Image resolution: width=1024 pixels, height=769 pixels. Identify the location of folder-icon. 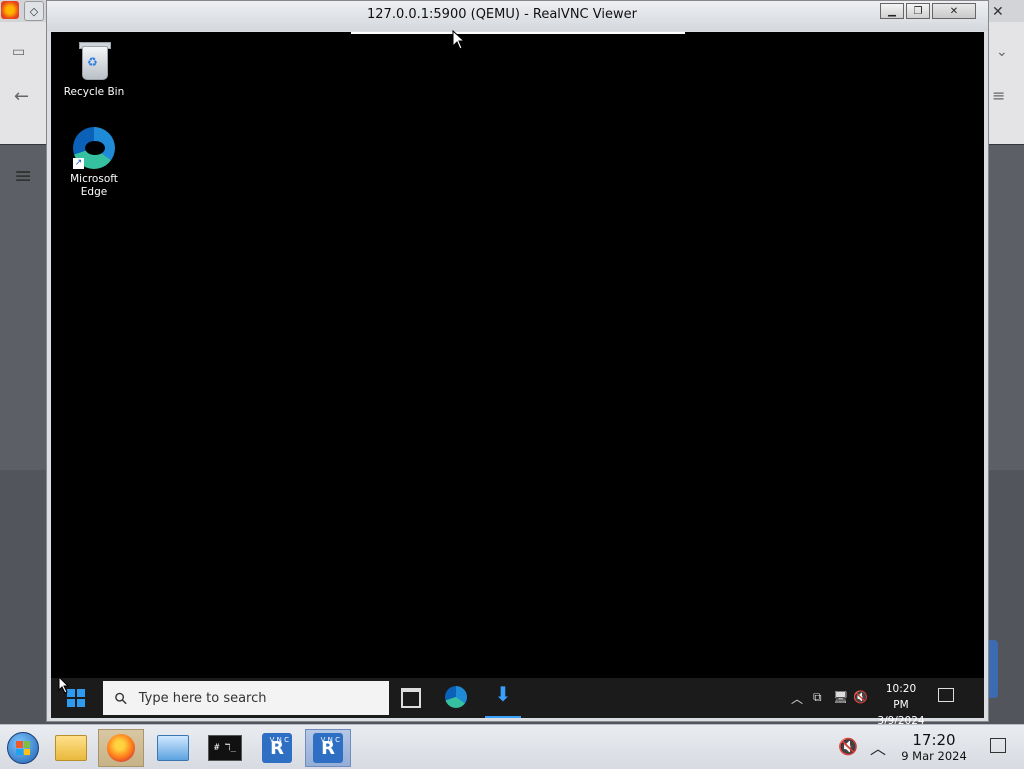
(71, 748).